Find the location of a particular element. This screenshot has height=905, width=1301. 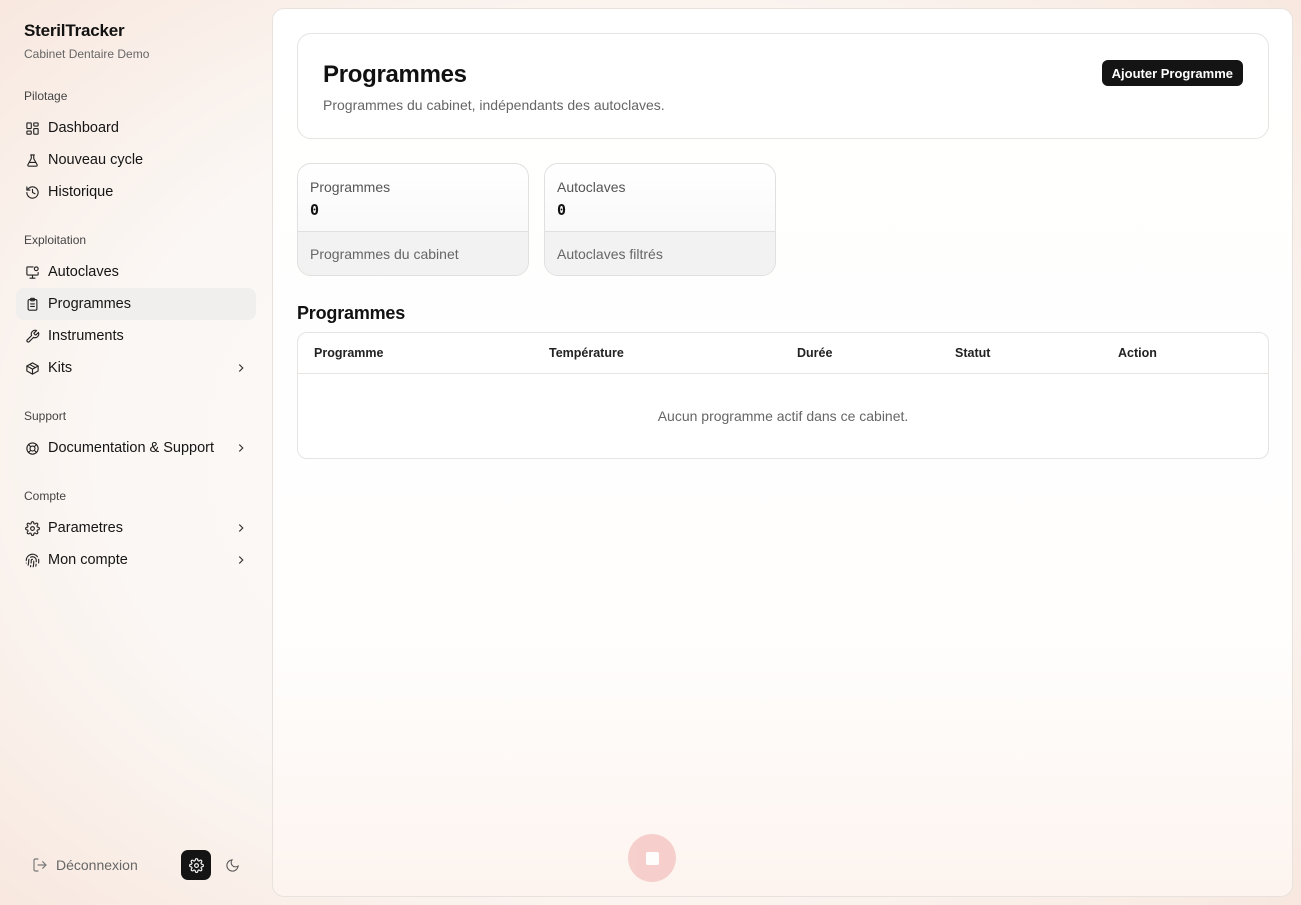

sidebar-item-label: Nouveau cycle is located at coordinates (96, 160).